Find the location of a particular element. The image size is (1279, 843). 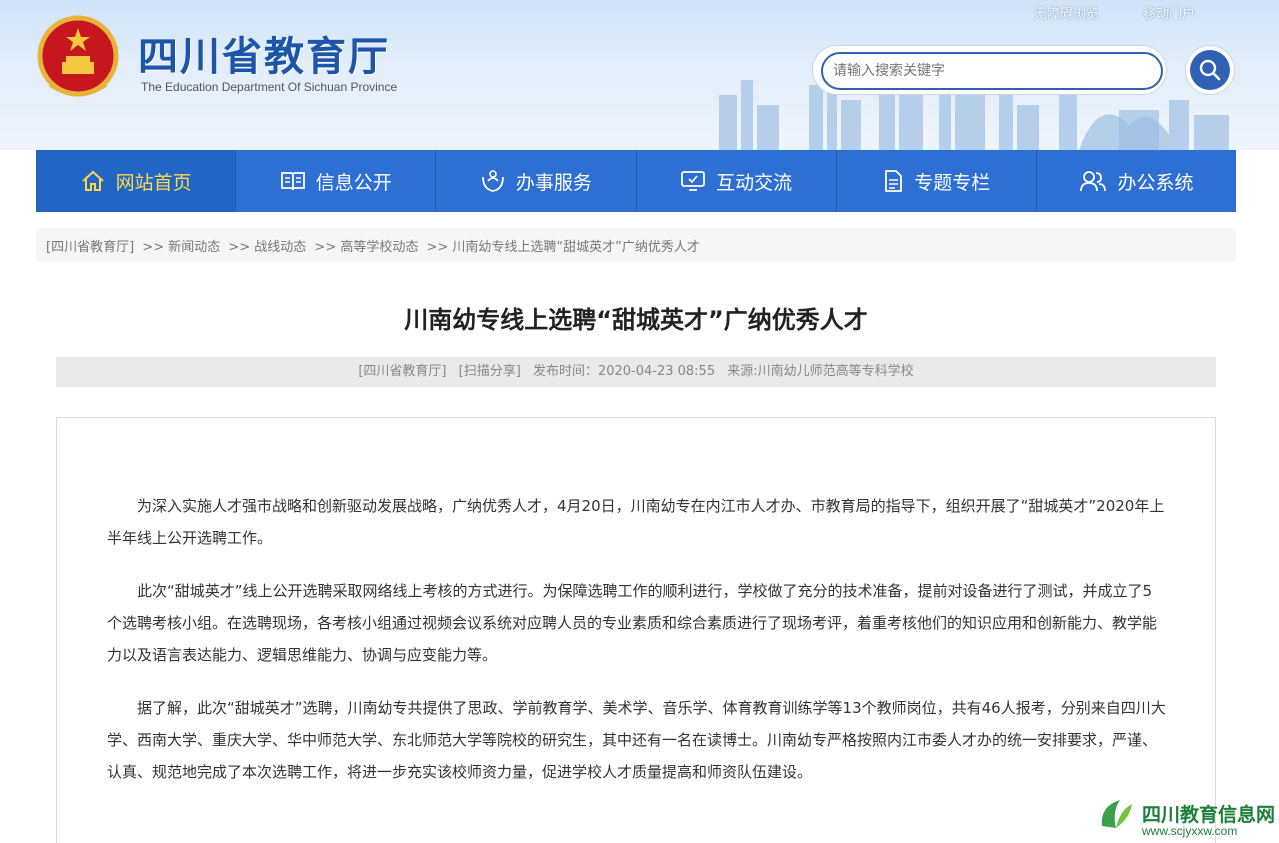

nav-item-office-system: 办公系统 is located at coordinates (1136, 181).